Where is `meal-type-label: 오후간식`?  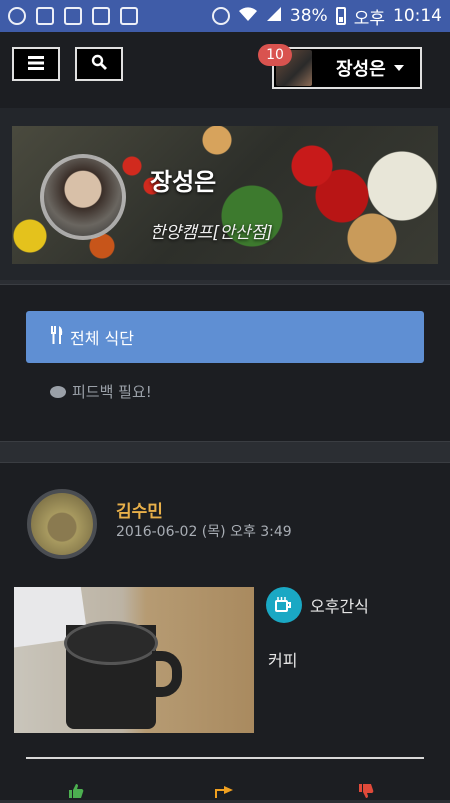
meal-type-label: 오후간식 is located at coordinates (339, 606).